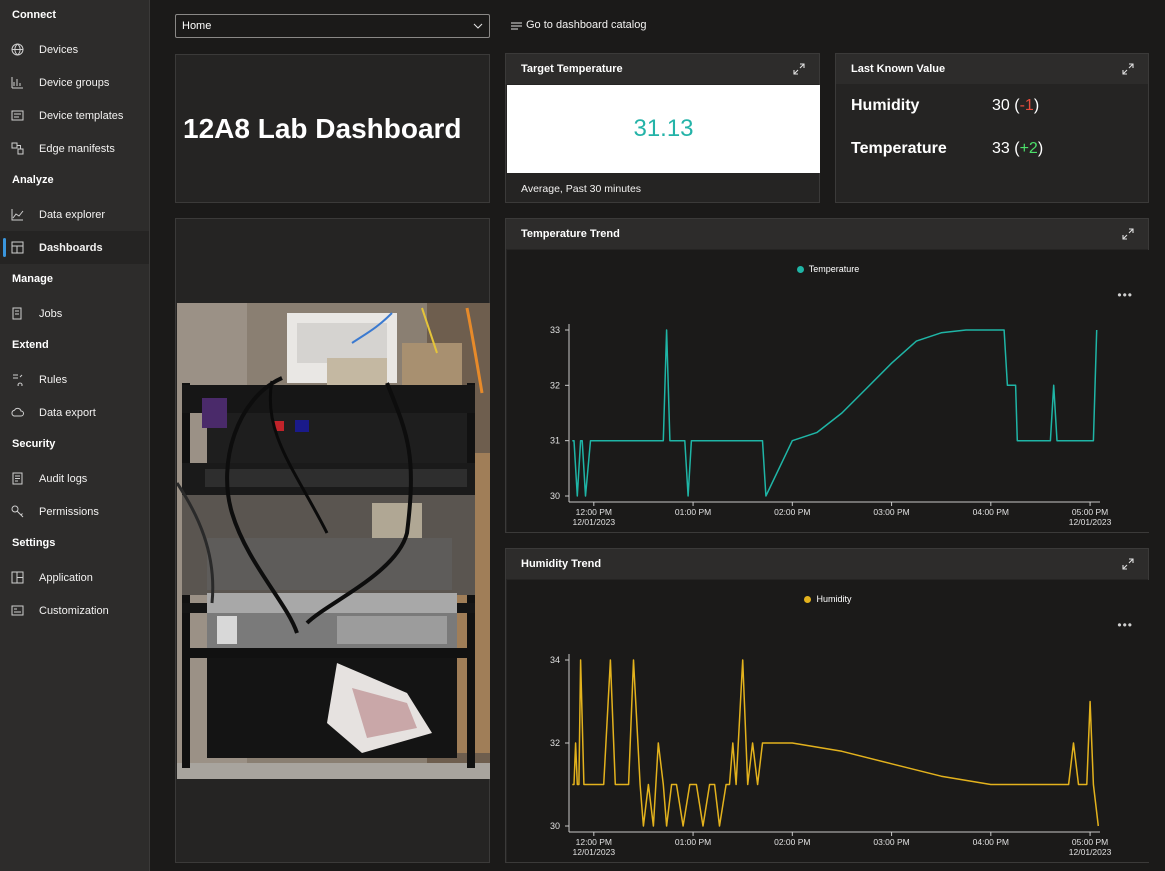  What do you see at coordinates (17, 610) in the screenshot?
I see `customization-icon` at bounding box center [17, 610].